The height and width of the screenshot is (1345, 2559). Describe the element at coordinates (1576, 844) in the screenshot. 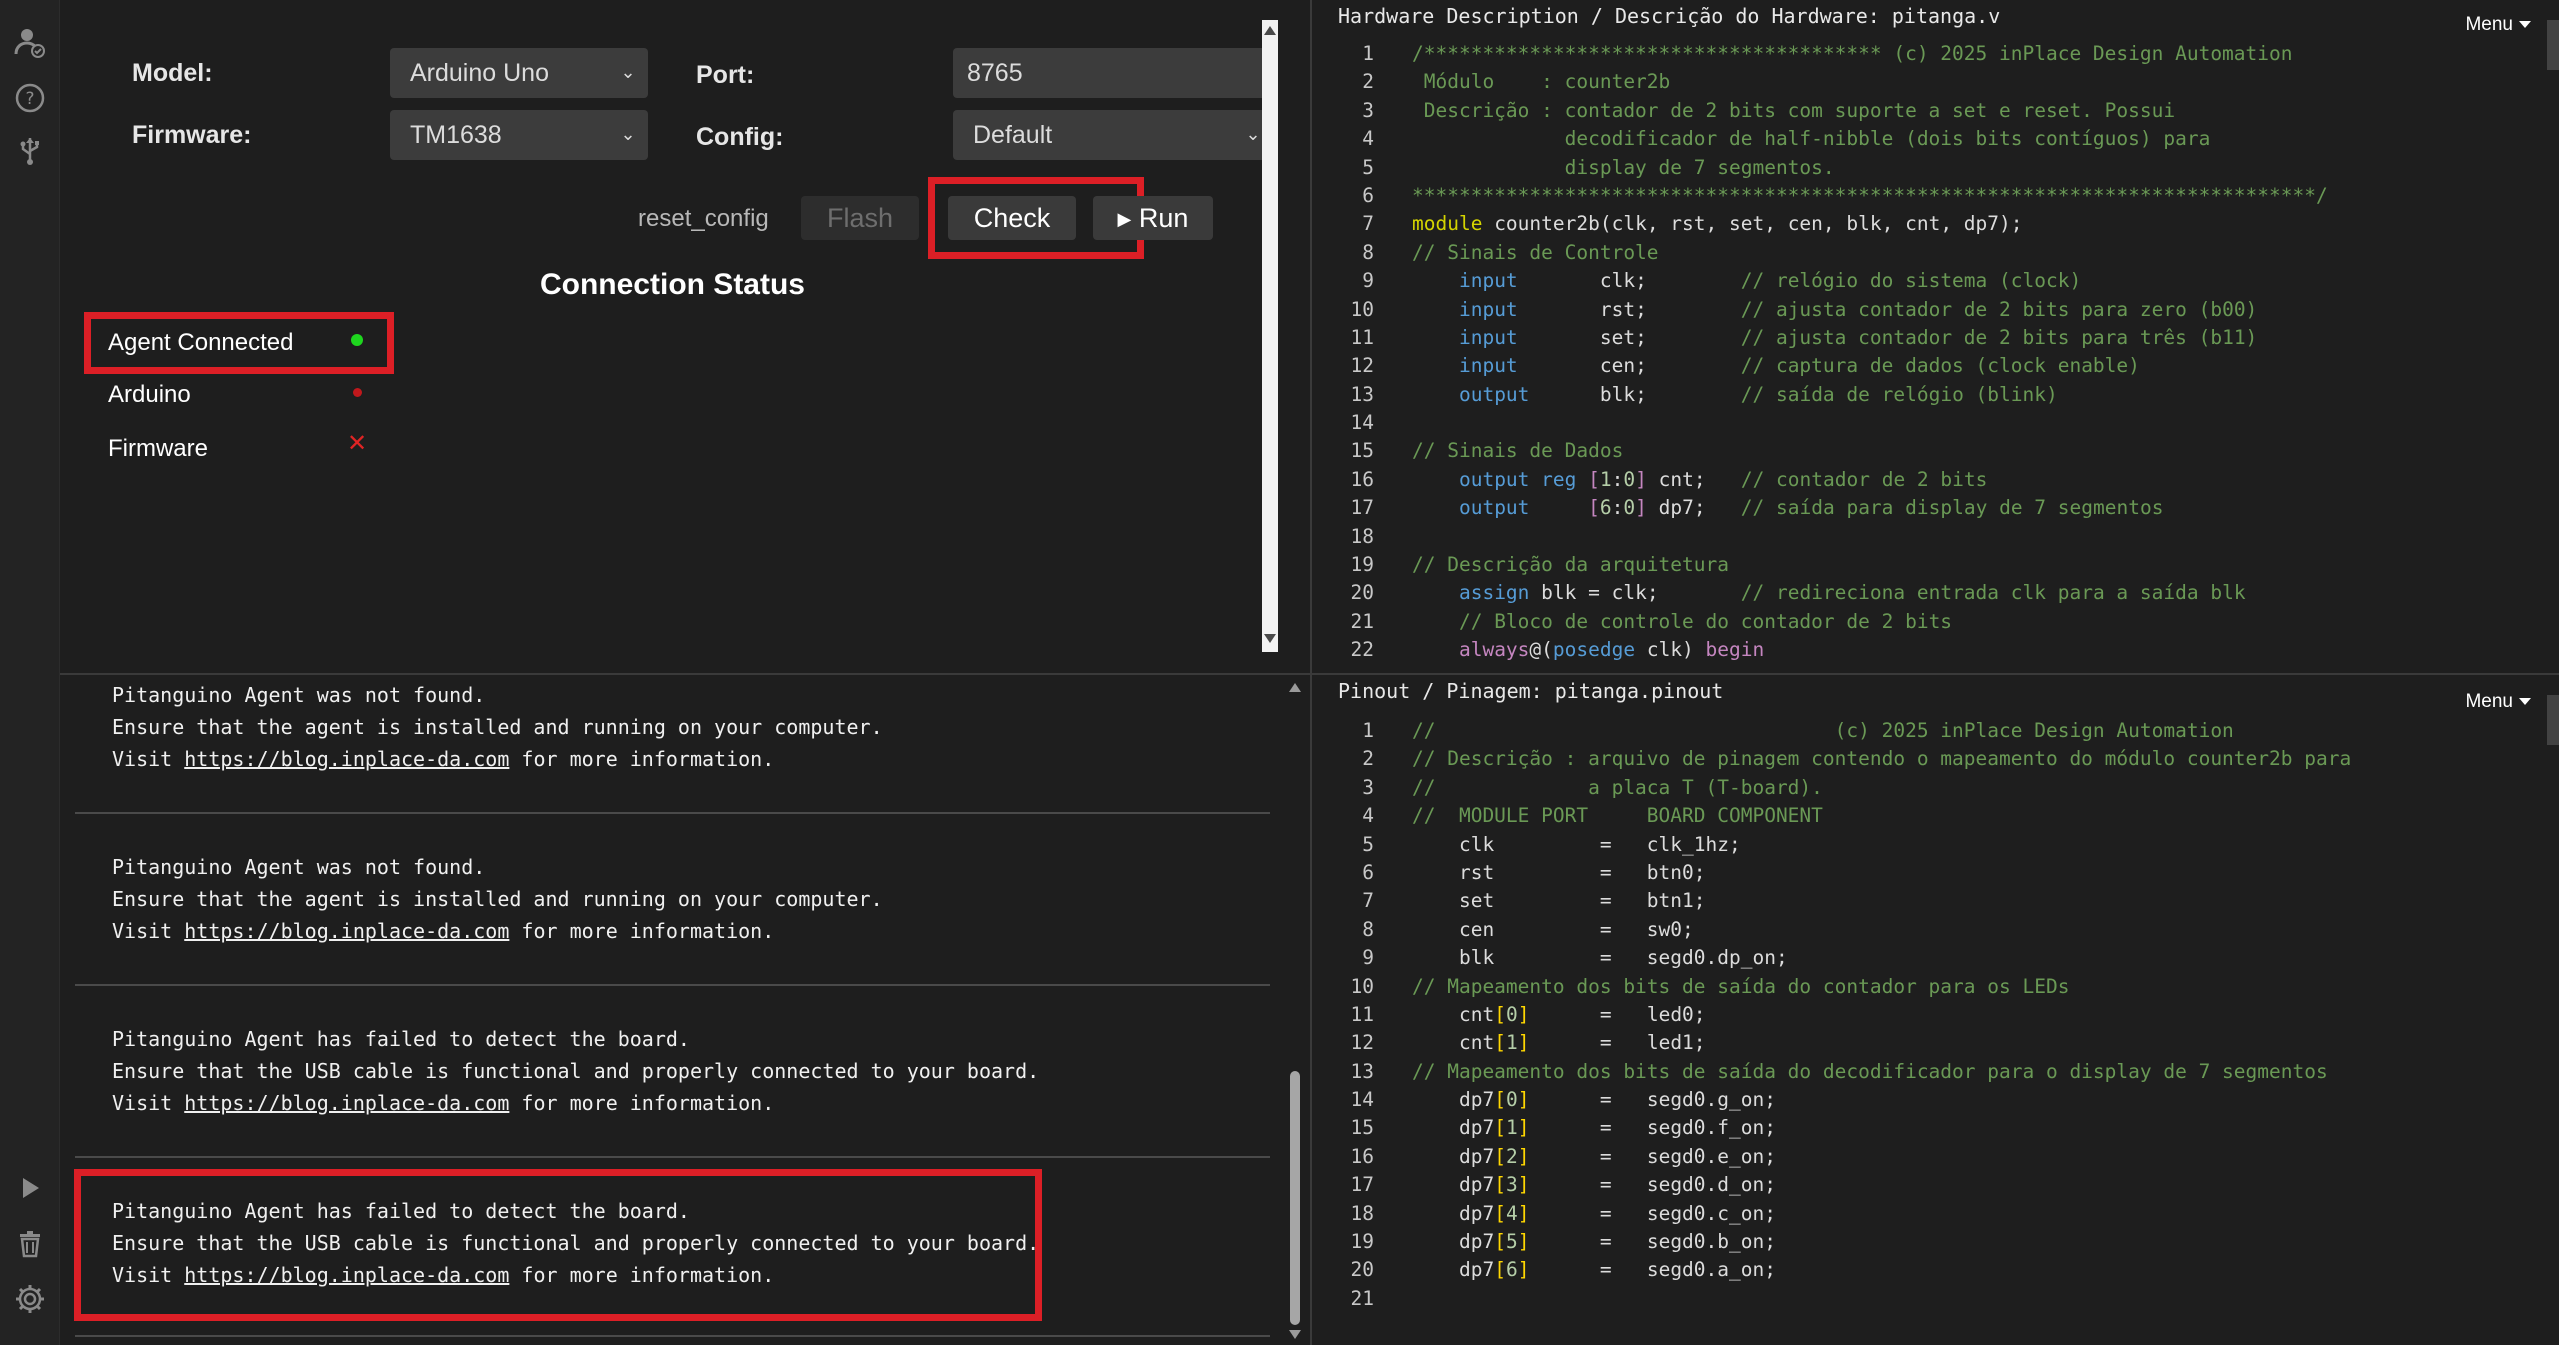

I see `code-text: clk = clk_1hz;` at that location.